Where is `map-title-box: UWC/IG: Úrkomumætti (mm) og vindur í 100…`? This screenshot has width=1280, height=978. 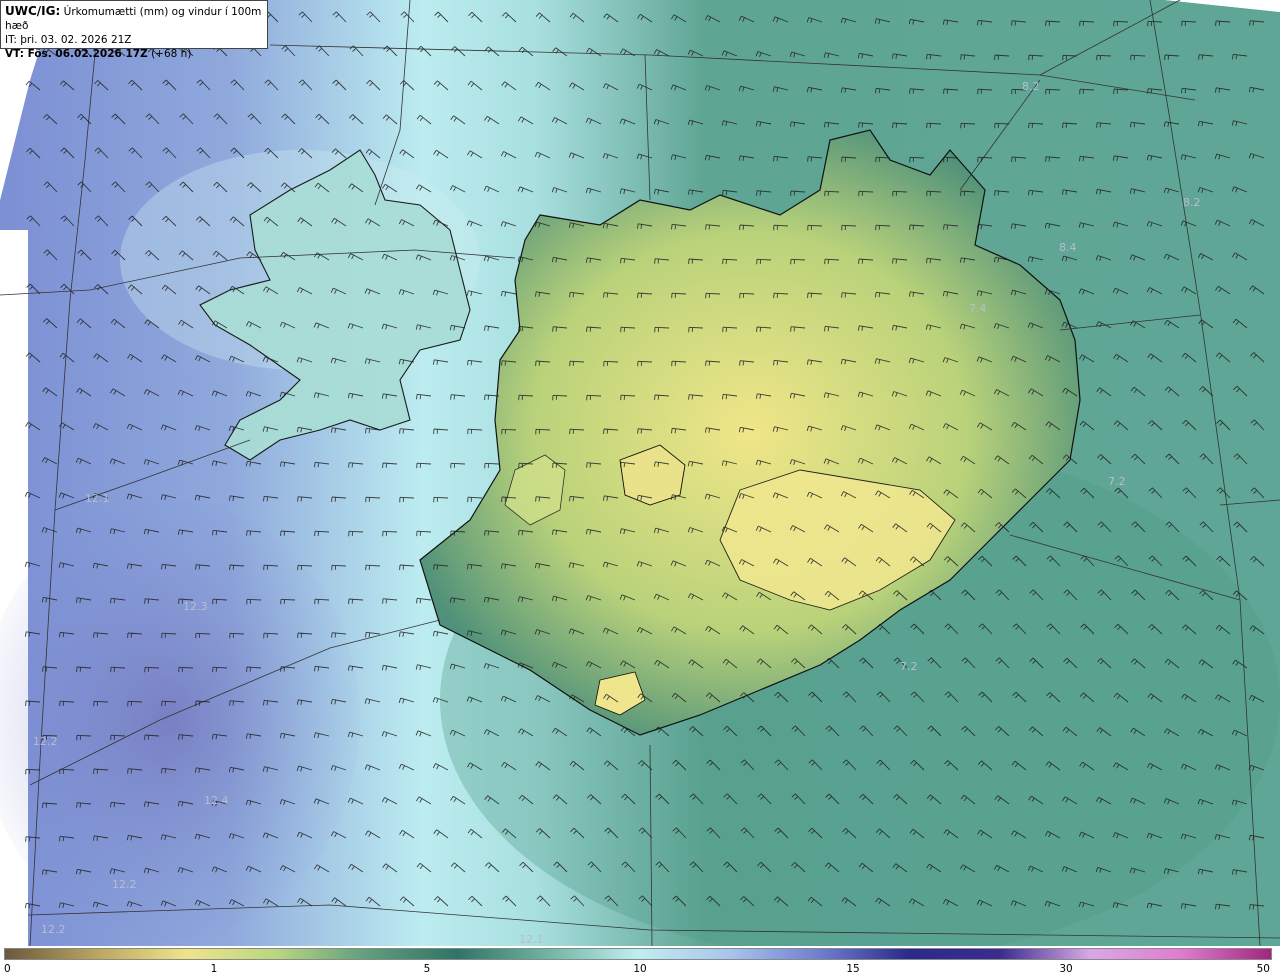 map-title-box: UWC/IG: Úrkomumætti (mm) og vindur í 100… is located at coordinates (134, 30).